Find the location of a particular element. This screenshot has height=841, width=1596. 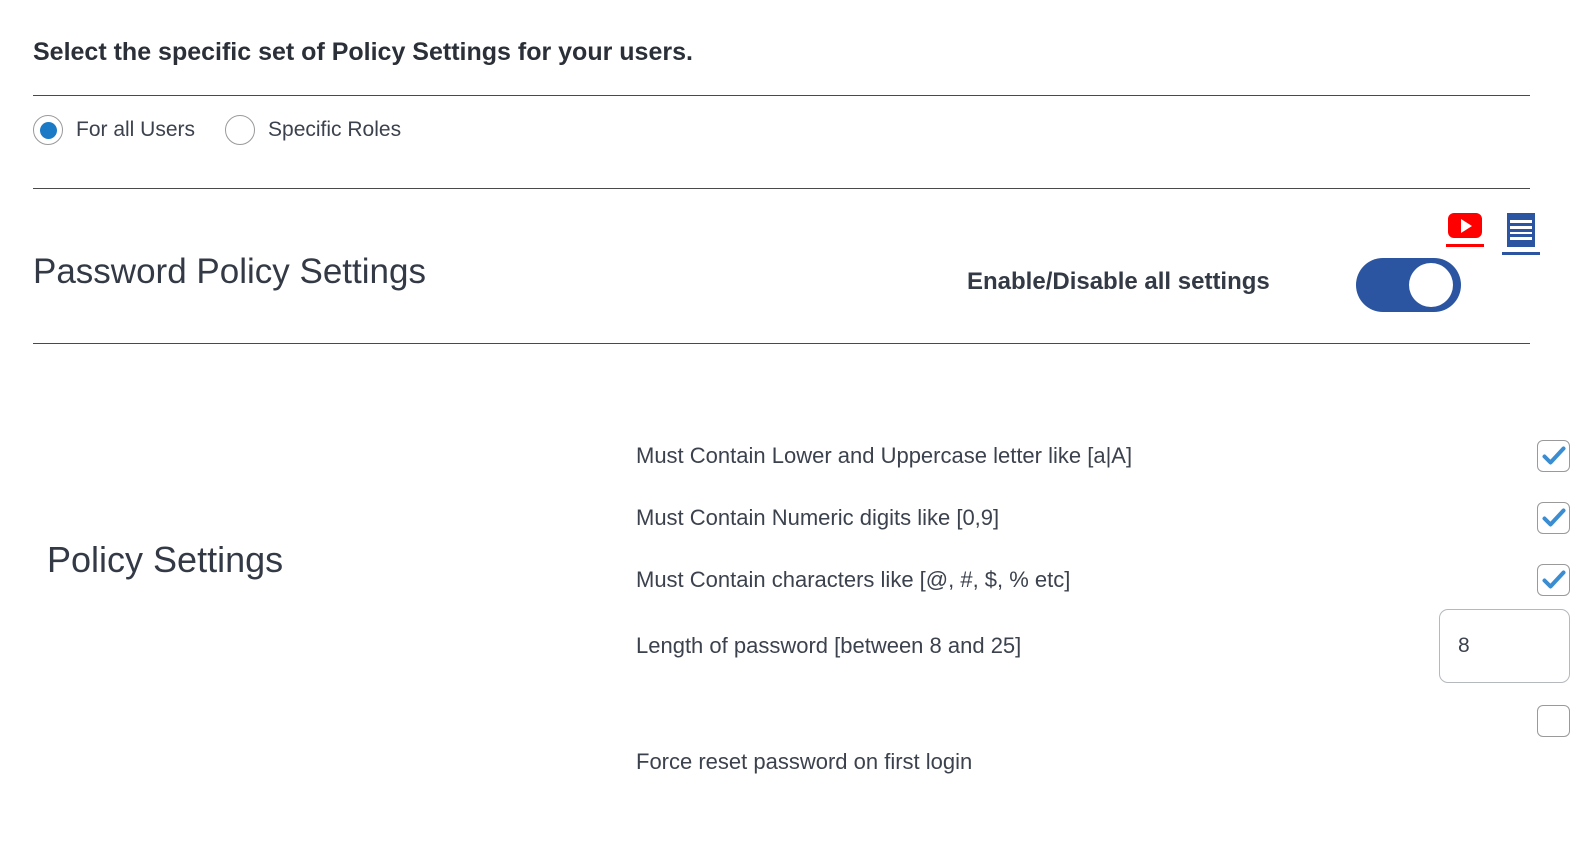

audience-radio-group: For all Users Specific Roles is located at coordinates (217, 130).